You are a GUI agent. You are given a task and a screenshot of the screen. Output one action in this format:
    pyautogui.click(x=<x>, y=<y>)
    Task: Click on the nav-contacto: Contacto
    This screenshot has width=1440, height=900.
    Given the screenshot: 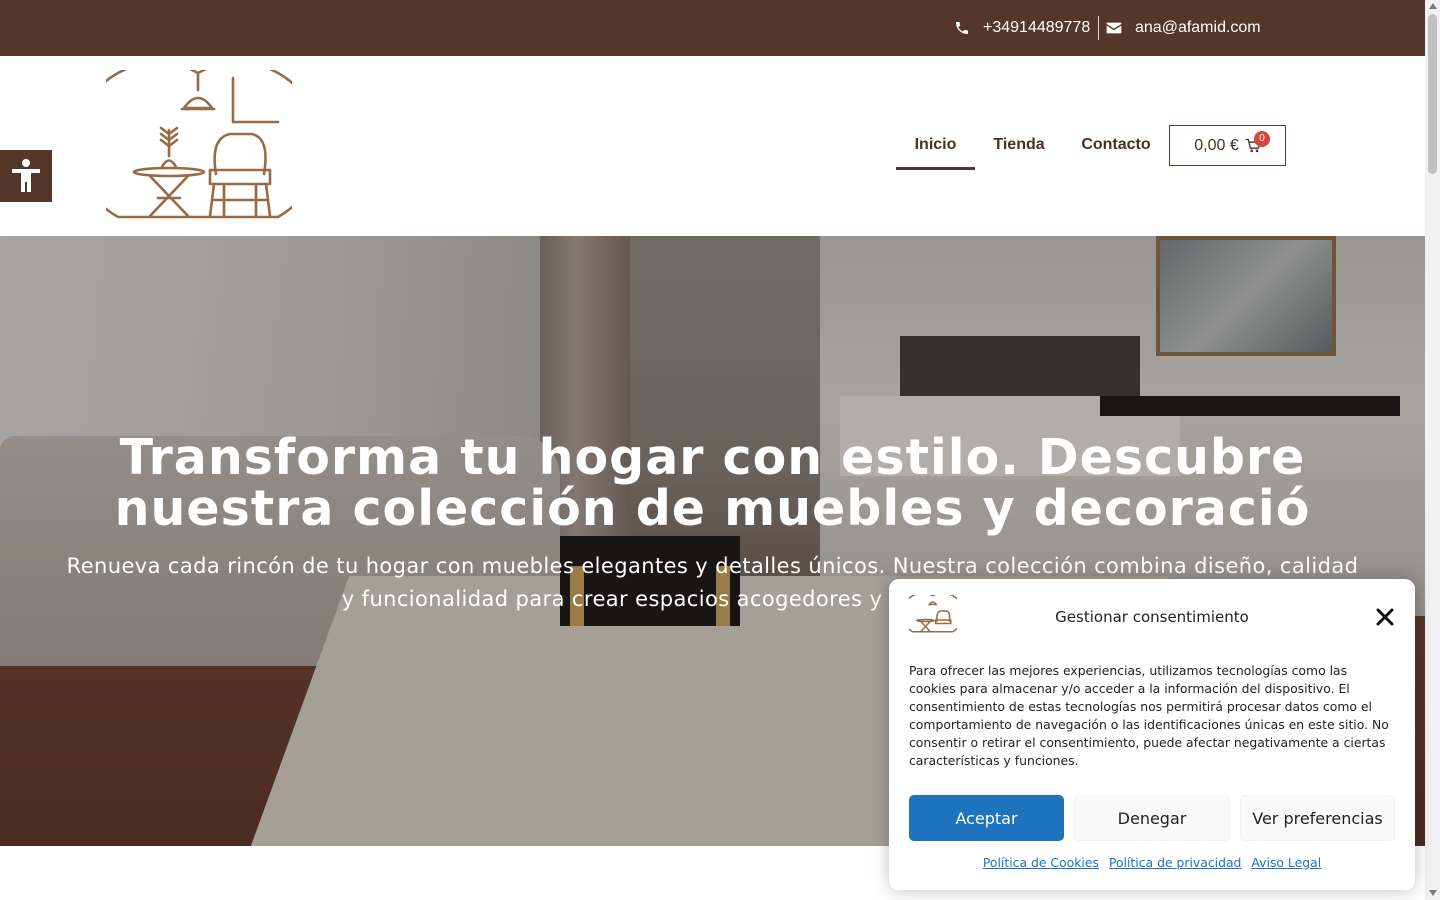 What is the action you would take?
    pyautogui.click(x=1116, y=145)
    